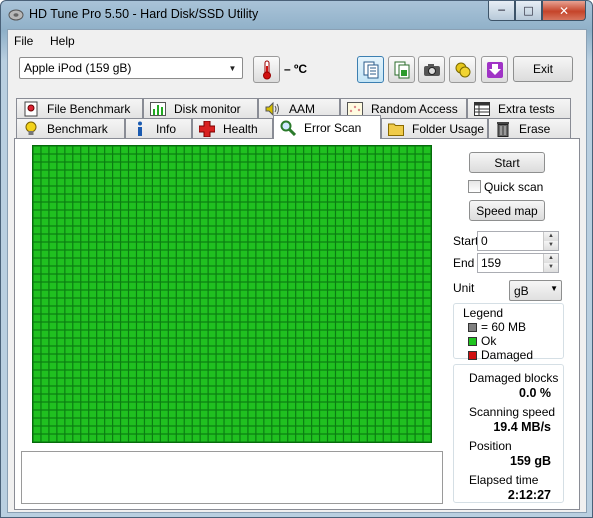  I want to click on tab-folder-usage: Folder Usage, so click(434, 128).